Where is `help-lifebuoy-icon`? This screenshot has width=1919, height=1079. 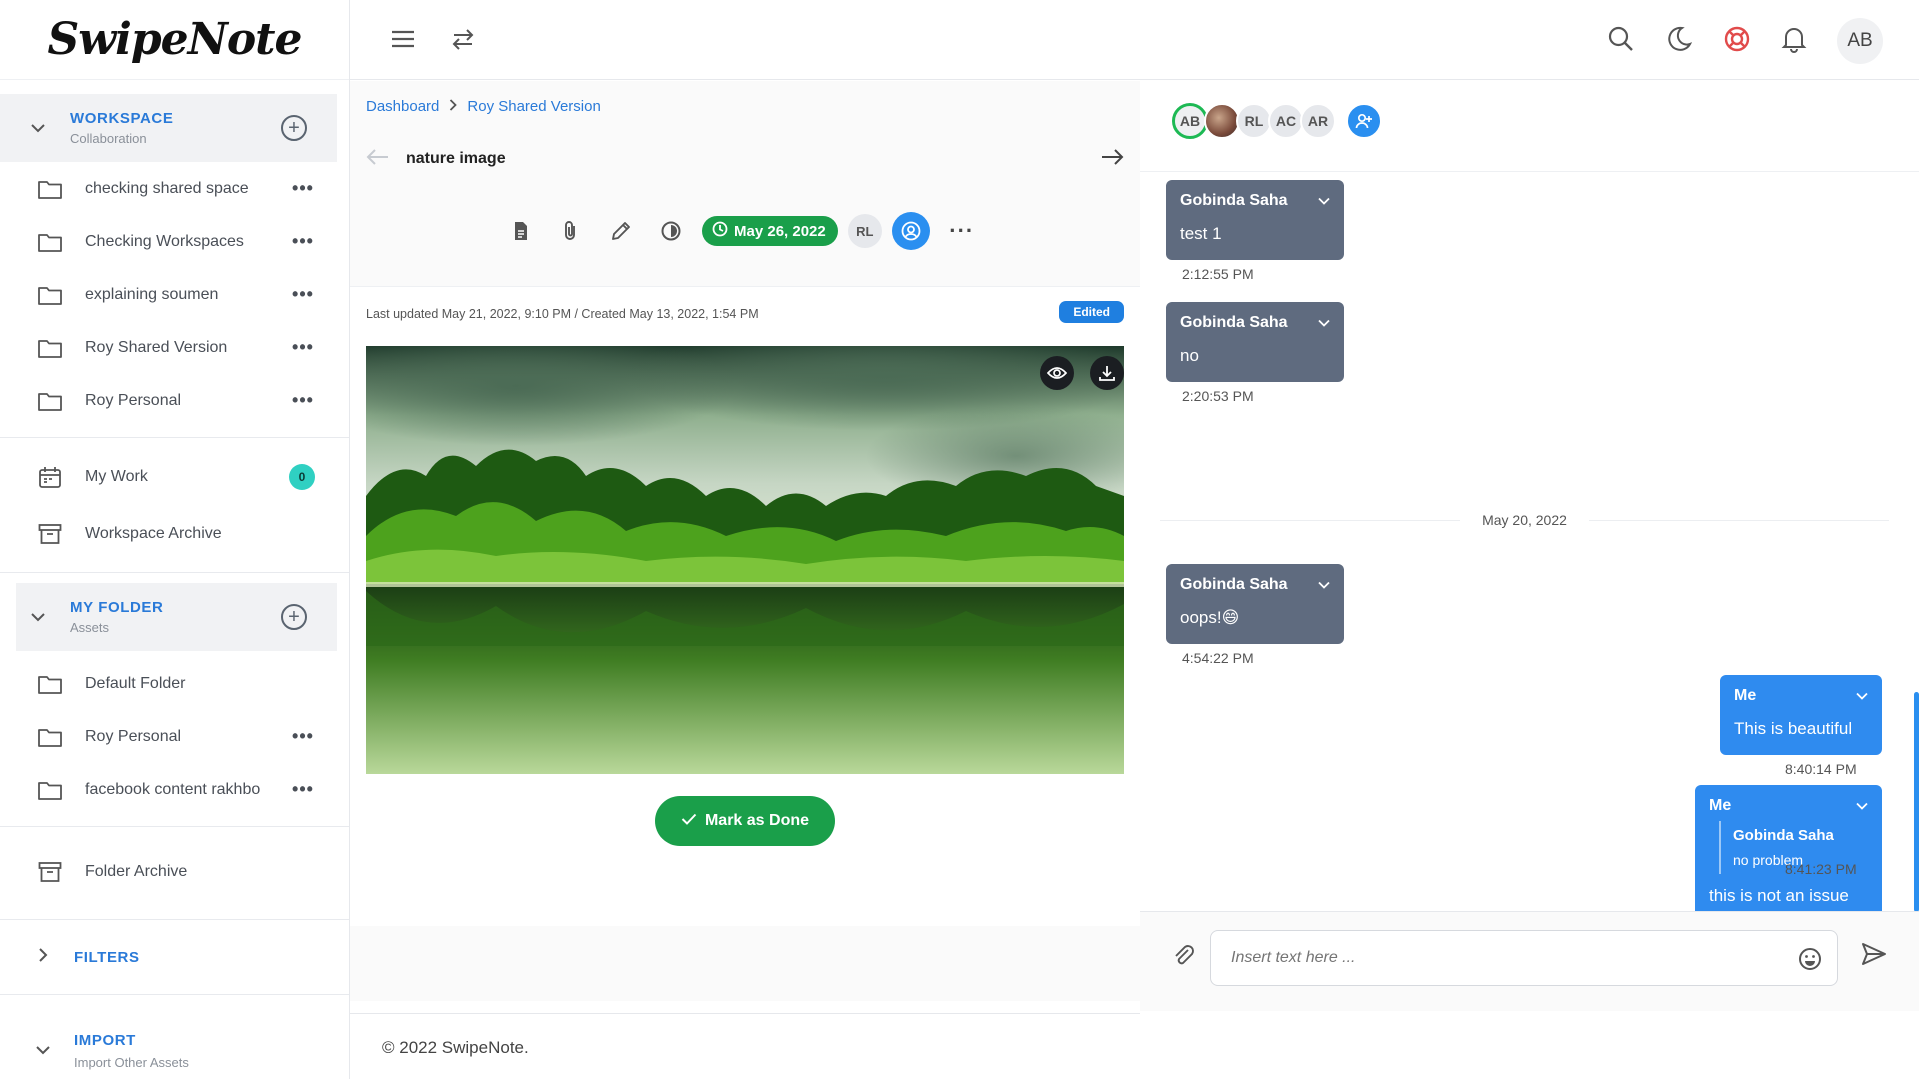 help-lifebuoy-icon is located at coordinates (1737, 41).